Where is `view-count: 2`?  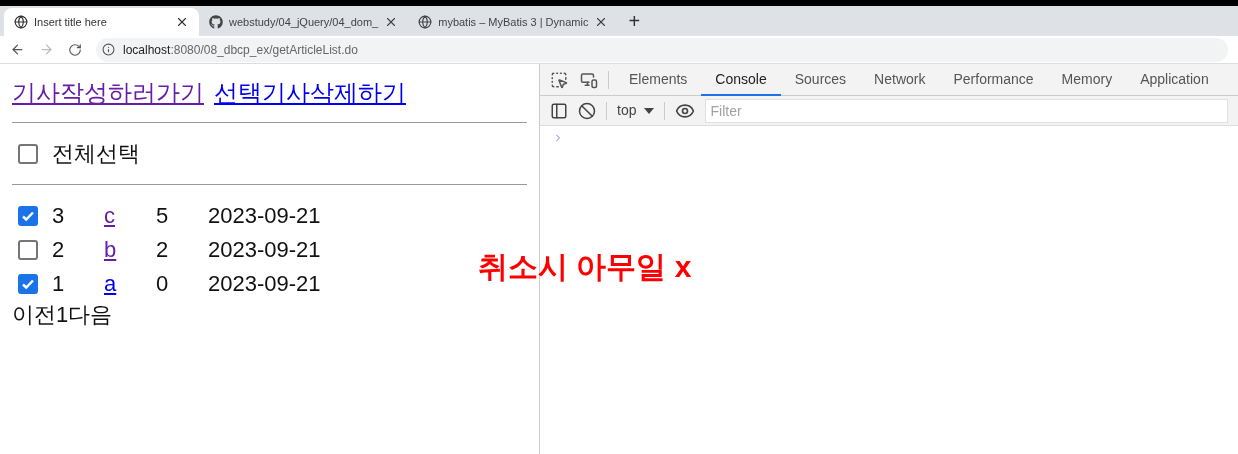 view-count: 2 is located at coordinates (163, 250).